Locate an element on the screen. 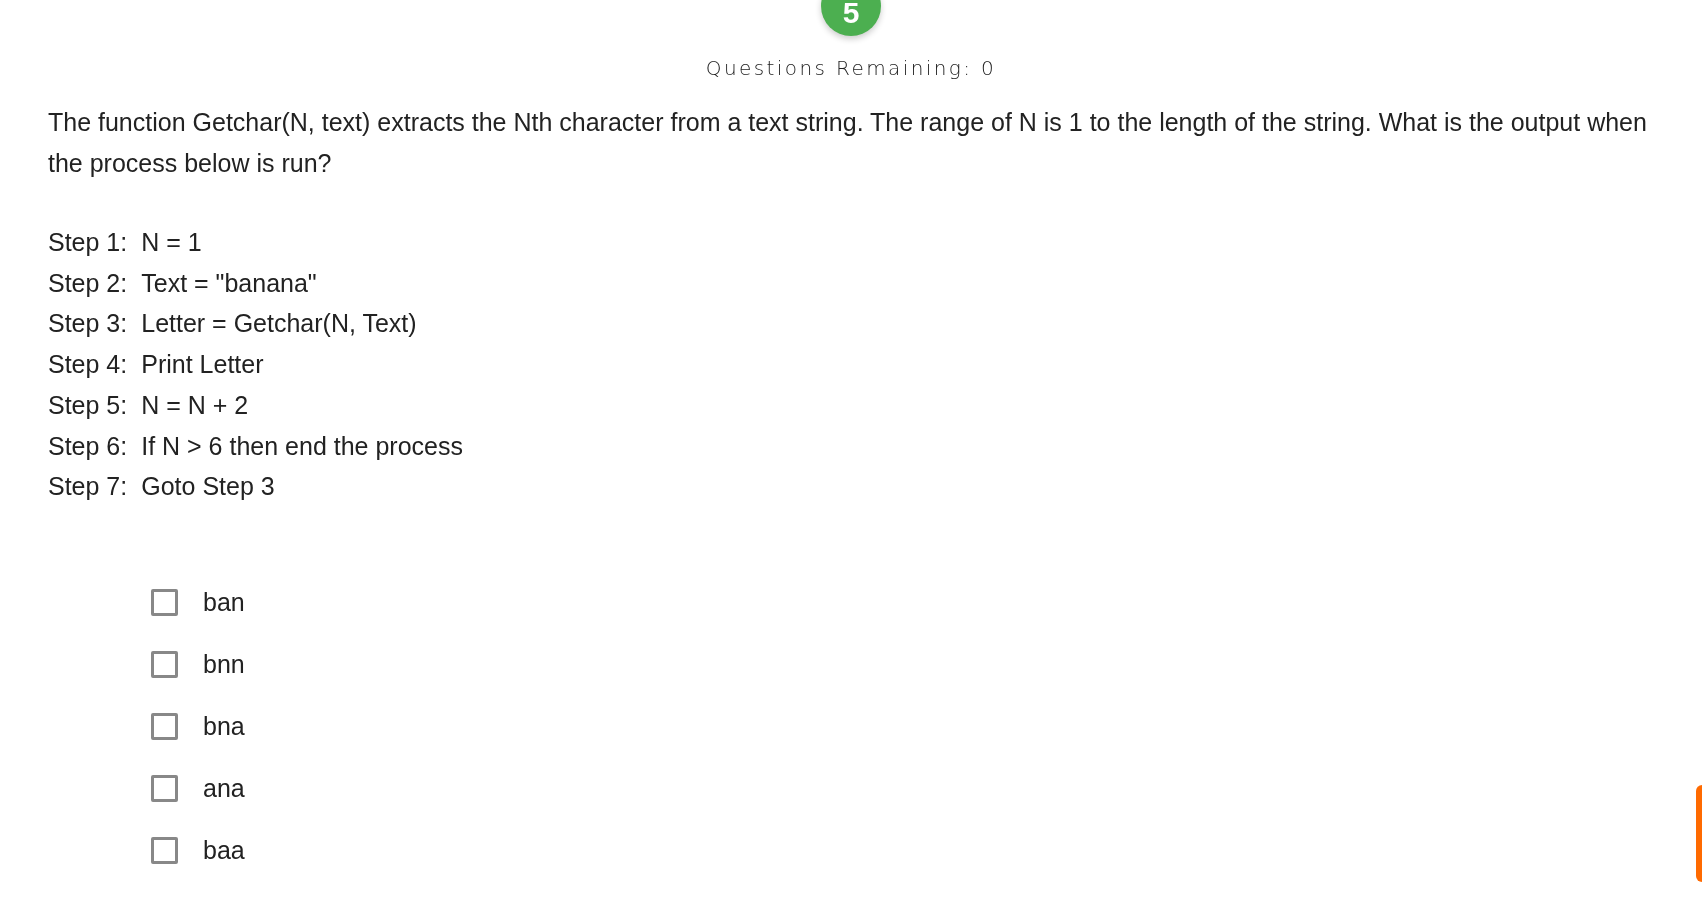  option-label: ban is located at coordinates (224, 603).